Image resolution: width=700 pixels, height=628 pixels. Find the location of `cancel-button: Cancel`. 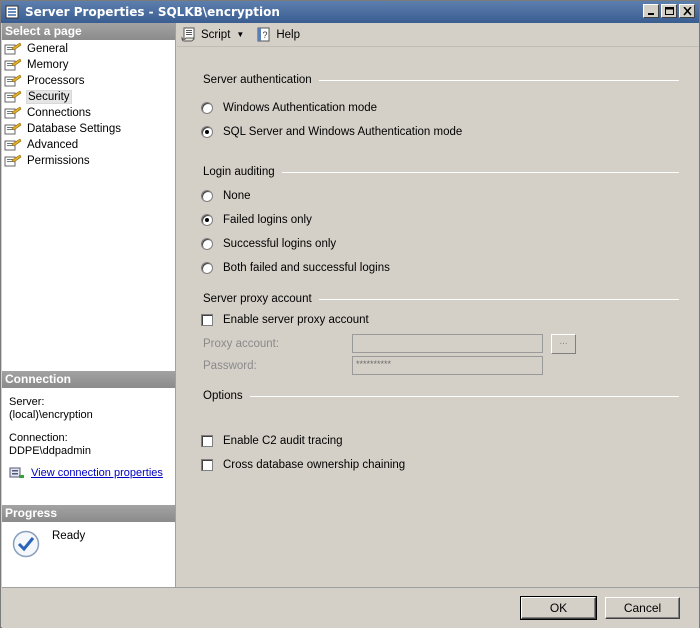

cancel-button: Cancel is located at coordinates (642, 608).